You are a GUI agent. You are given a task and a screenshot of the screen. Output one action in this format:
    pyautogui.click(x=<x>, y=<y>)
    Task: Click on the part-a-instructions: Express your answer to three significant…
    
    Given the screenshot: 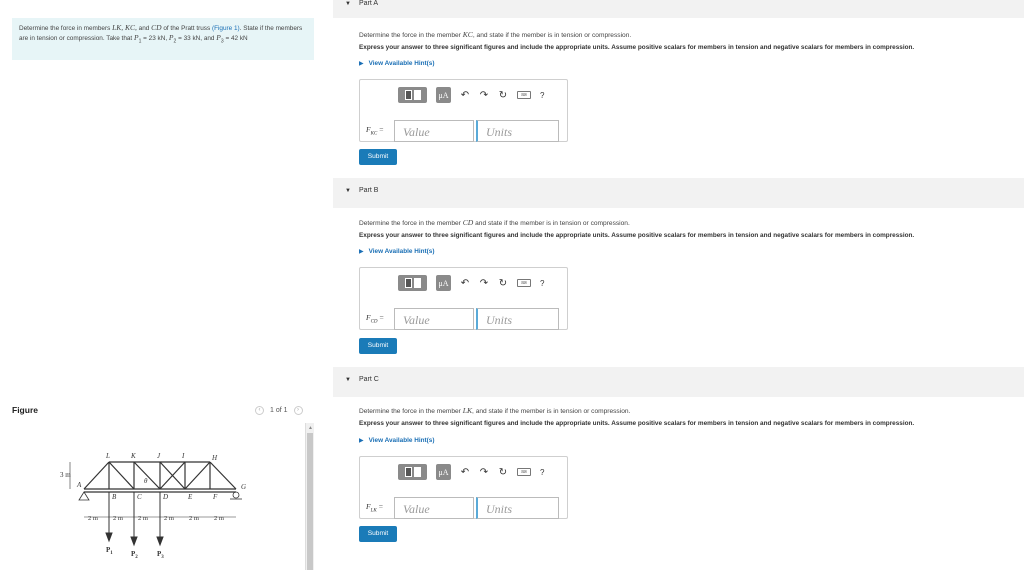 What is the action you would take?
    pyautogui.click(x=637, y=47)
    